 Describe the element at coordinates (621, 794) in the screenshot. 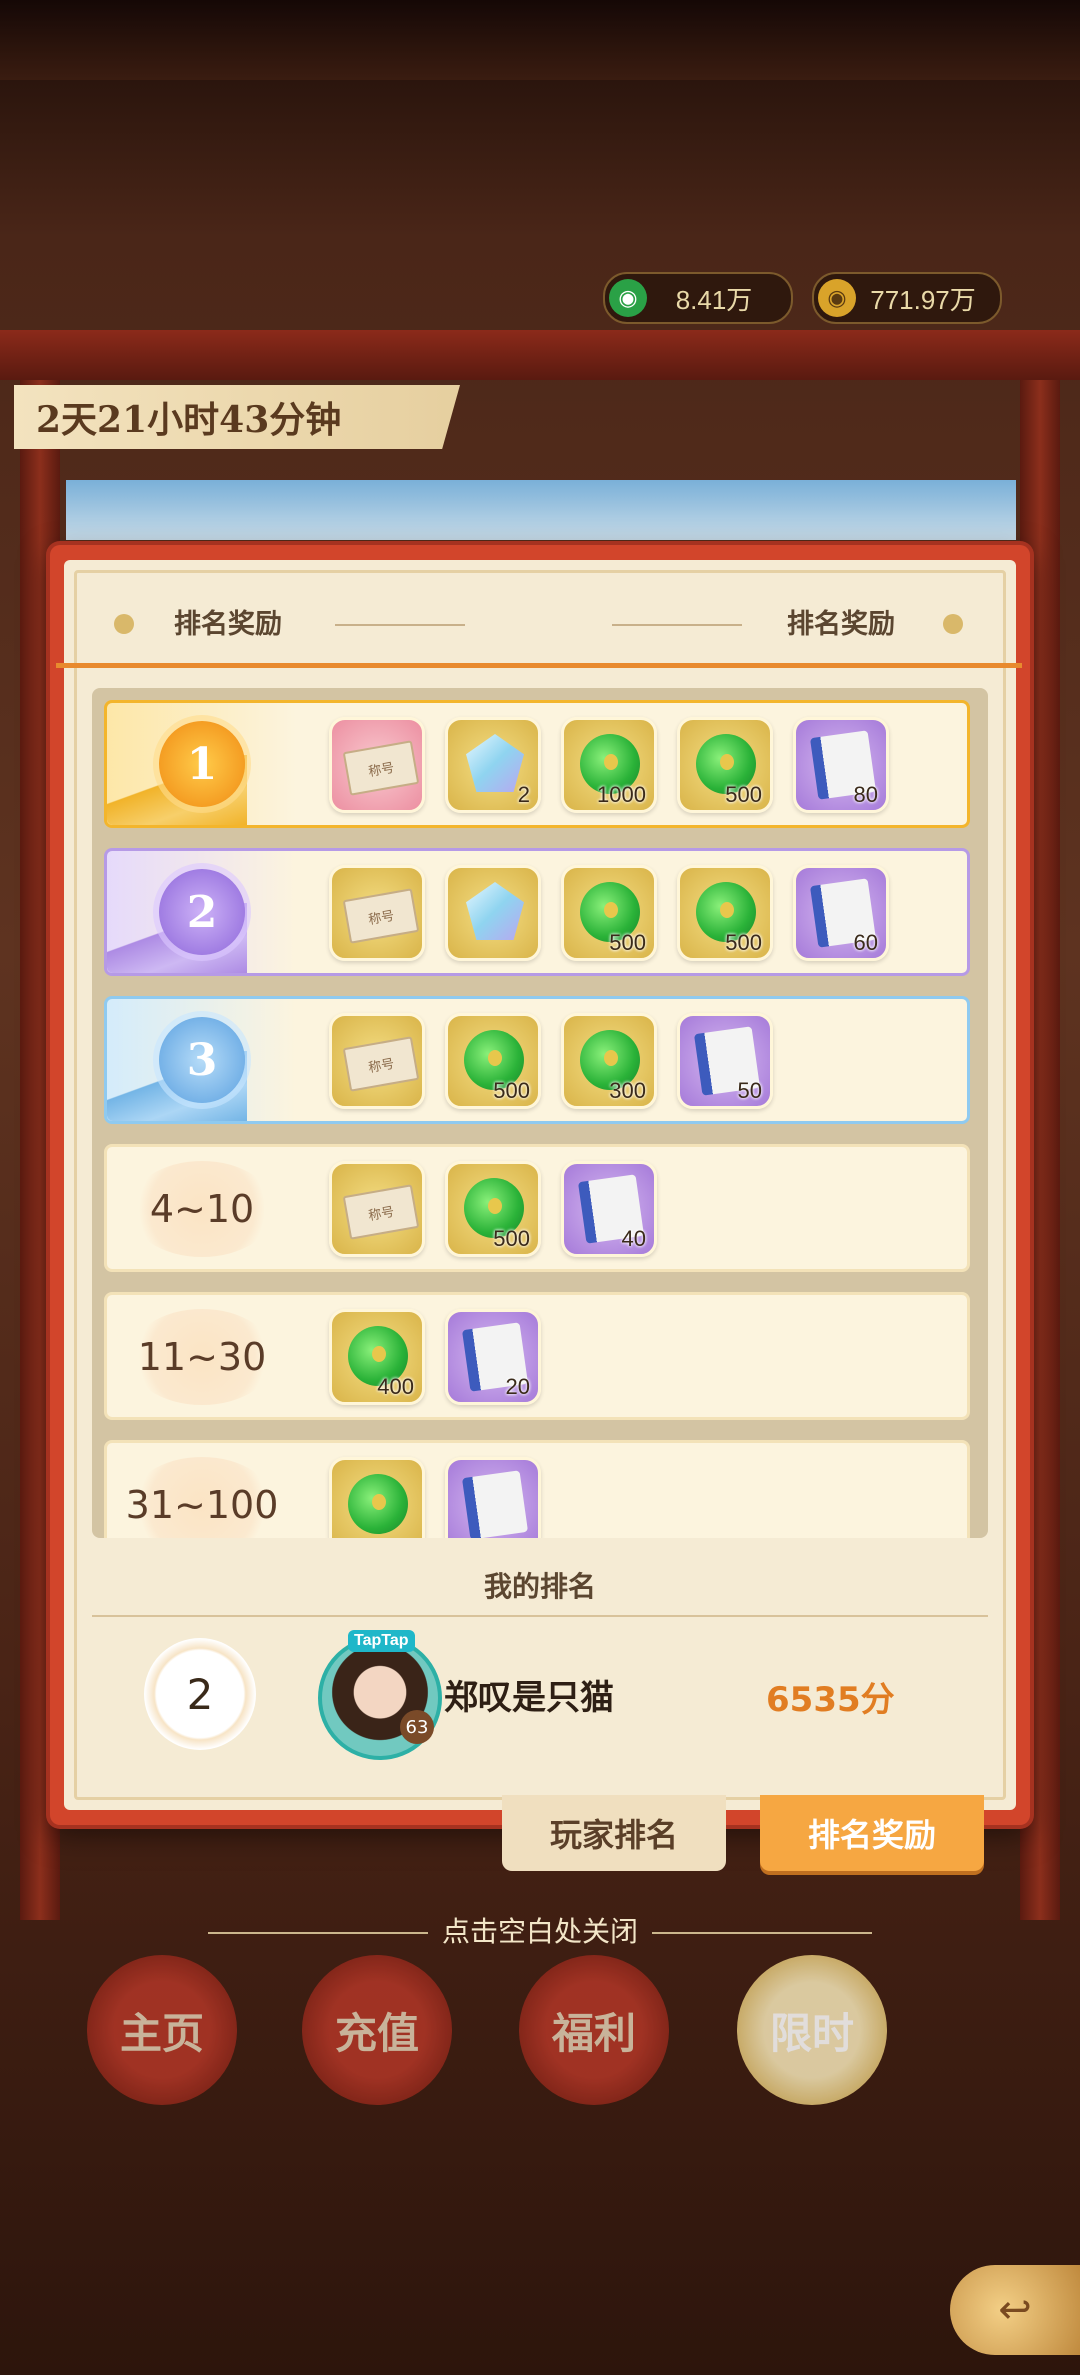

I see `item-qty: 1000` at that location.